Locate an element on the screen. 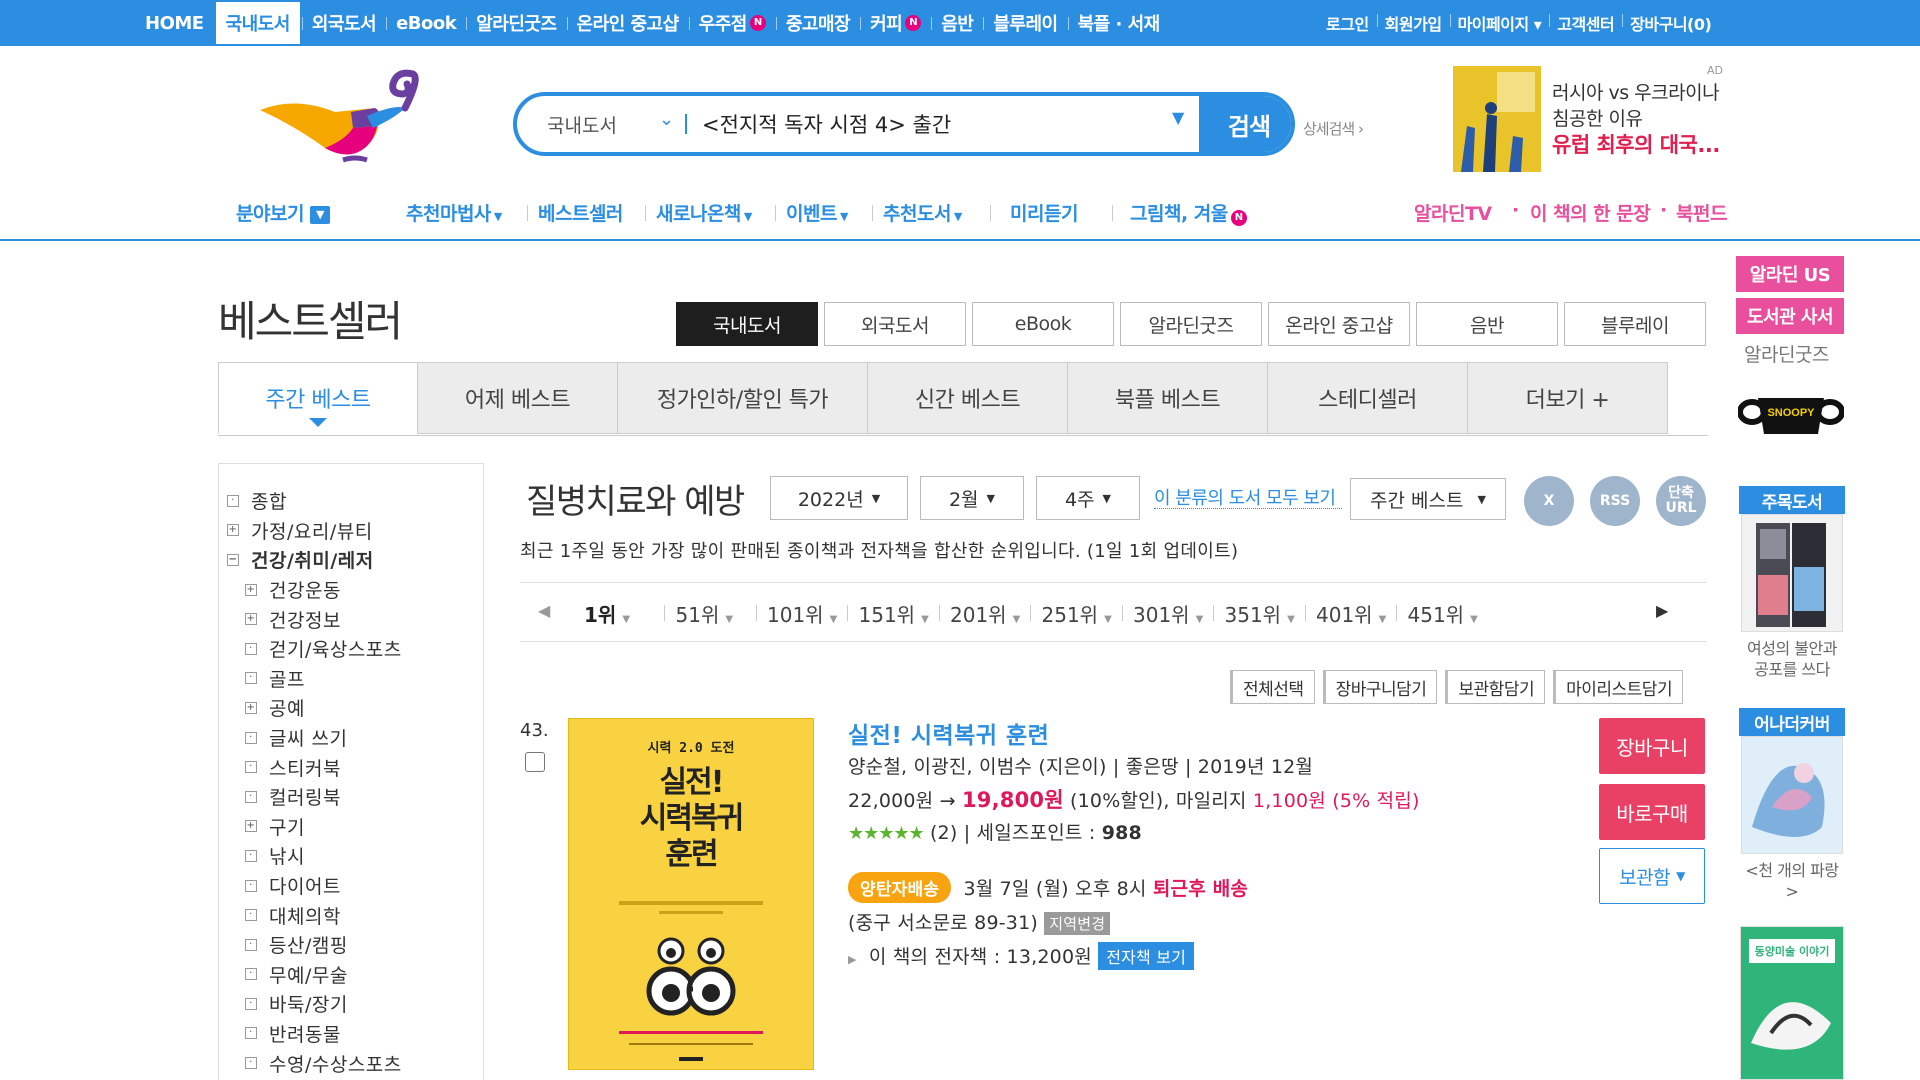 Image resolution: width=1920 pixels, height=1080 pixels. add-to-cart-all-button: 장바구니담기 is located at coordinates (1380, 687).